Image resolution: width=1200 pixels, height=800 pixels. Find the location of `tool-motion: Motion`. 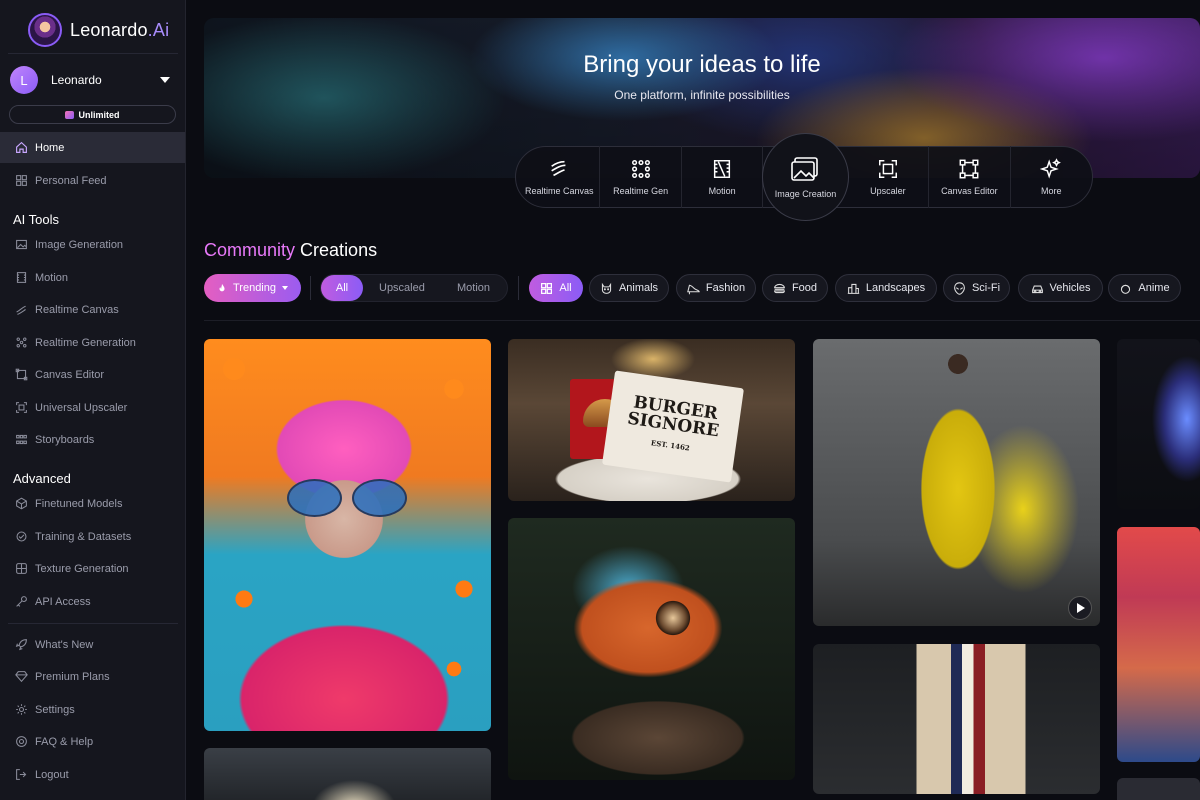

tool-motion: Motion is located at coordinates (723, 177).